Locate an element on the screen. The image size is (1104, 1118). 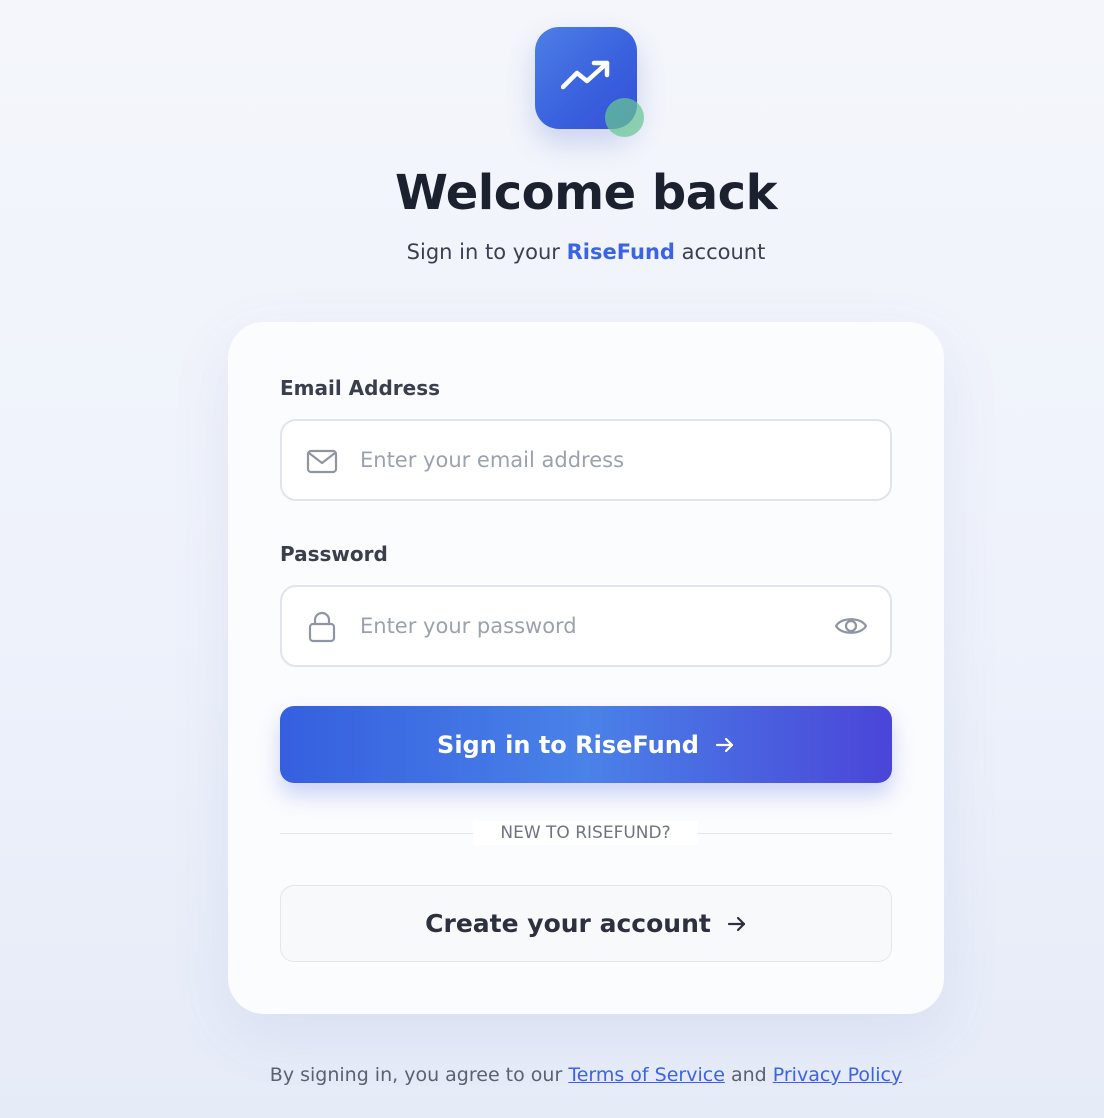
terms-link: Terms of Service is located at coordinates (646, 1075).